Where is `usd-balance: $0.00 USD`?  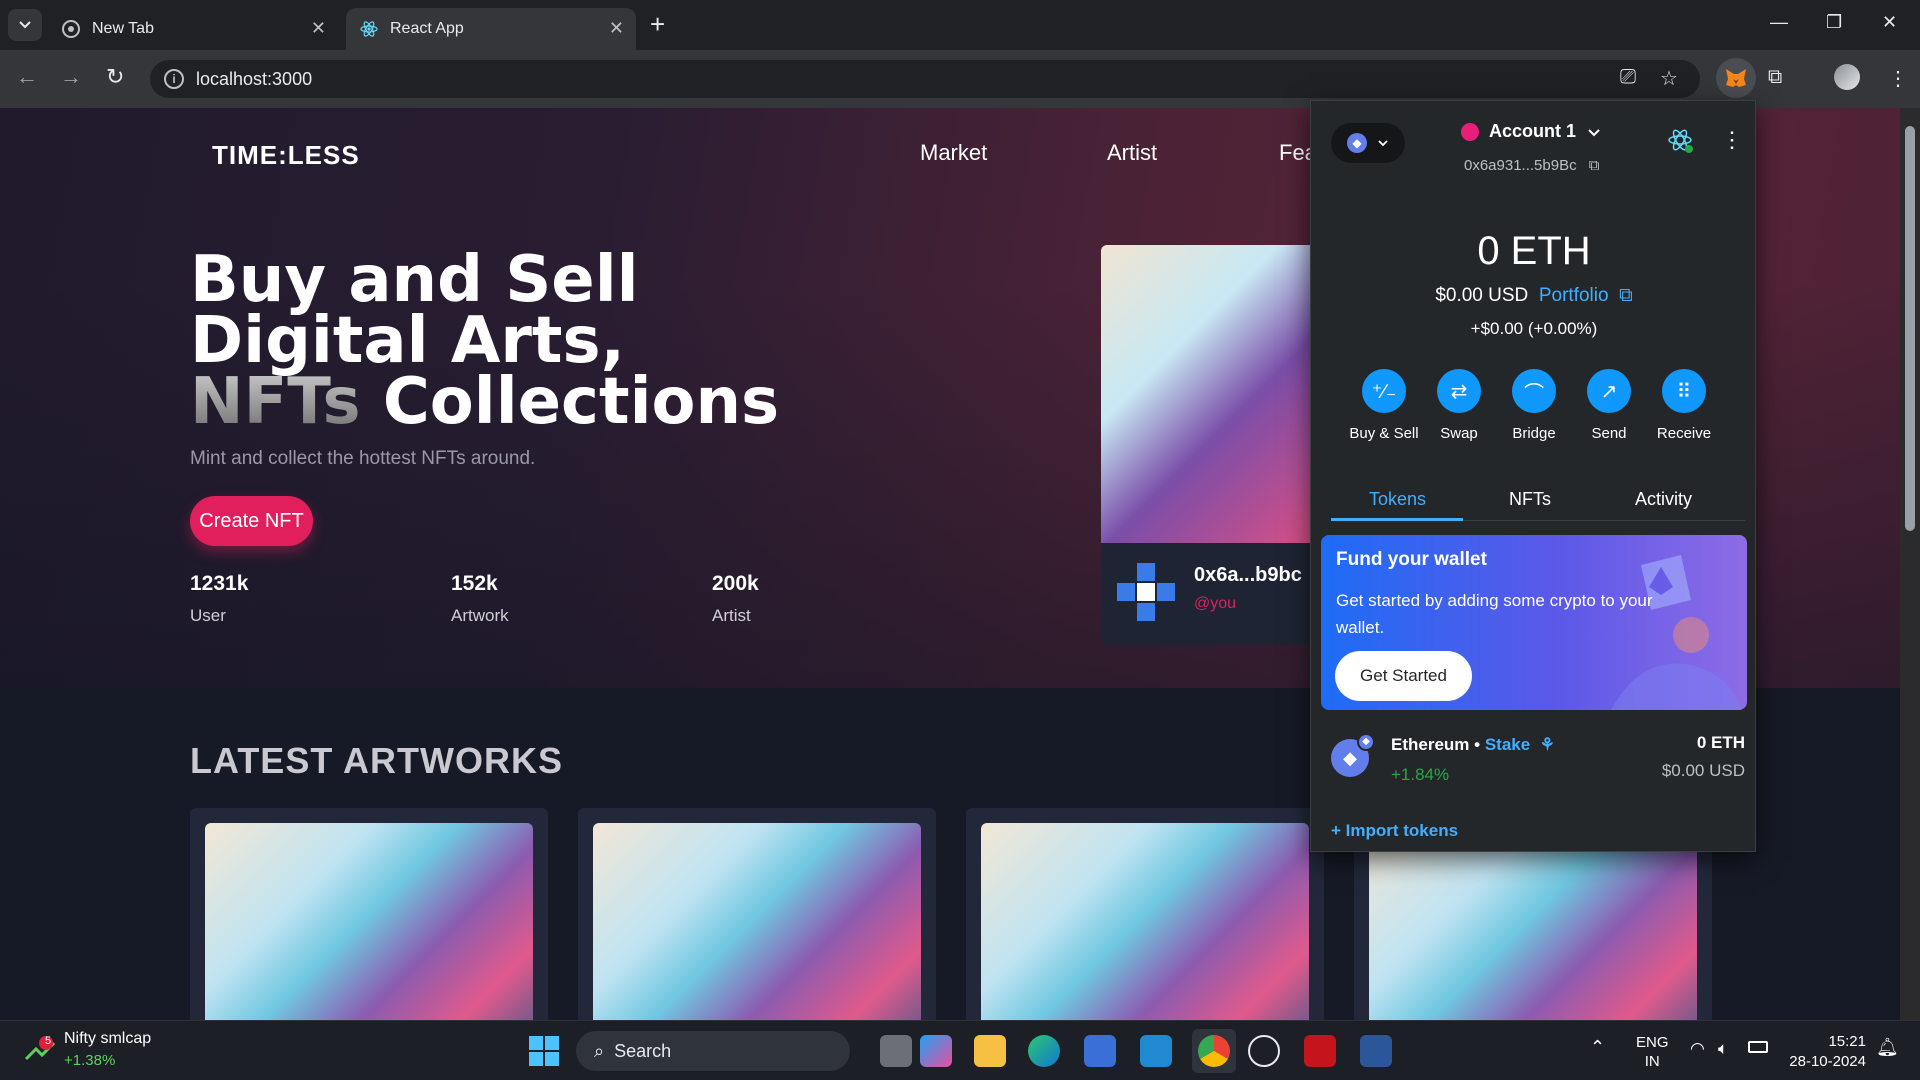 usd-balance: $0.00 USD is located at coordinates (1482, 295).